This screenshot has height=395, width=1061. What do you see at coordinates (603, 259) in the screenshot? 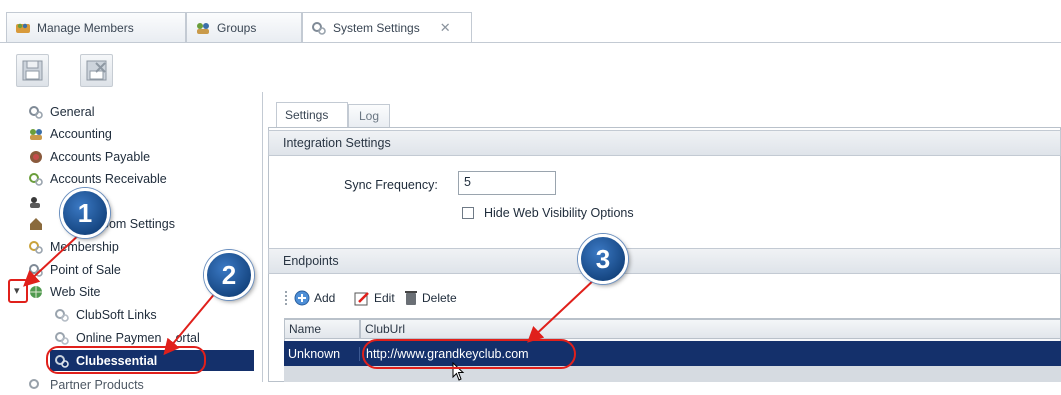
I see `annotation-badge-3: 3` at bounding box center [603, 259].